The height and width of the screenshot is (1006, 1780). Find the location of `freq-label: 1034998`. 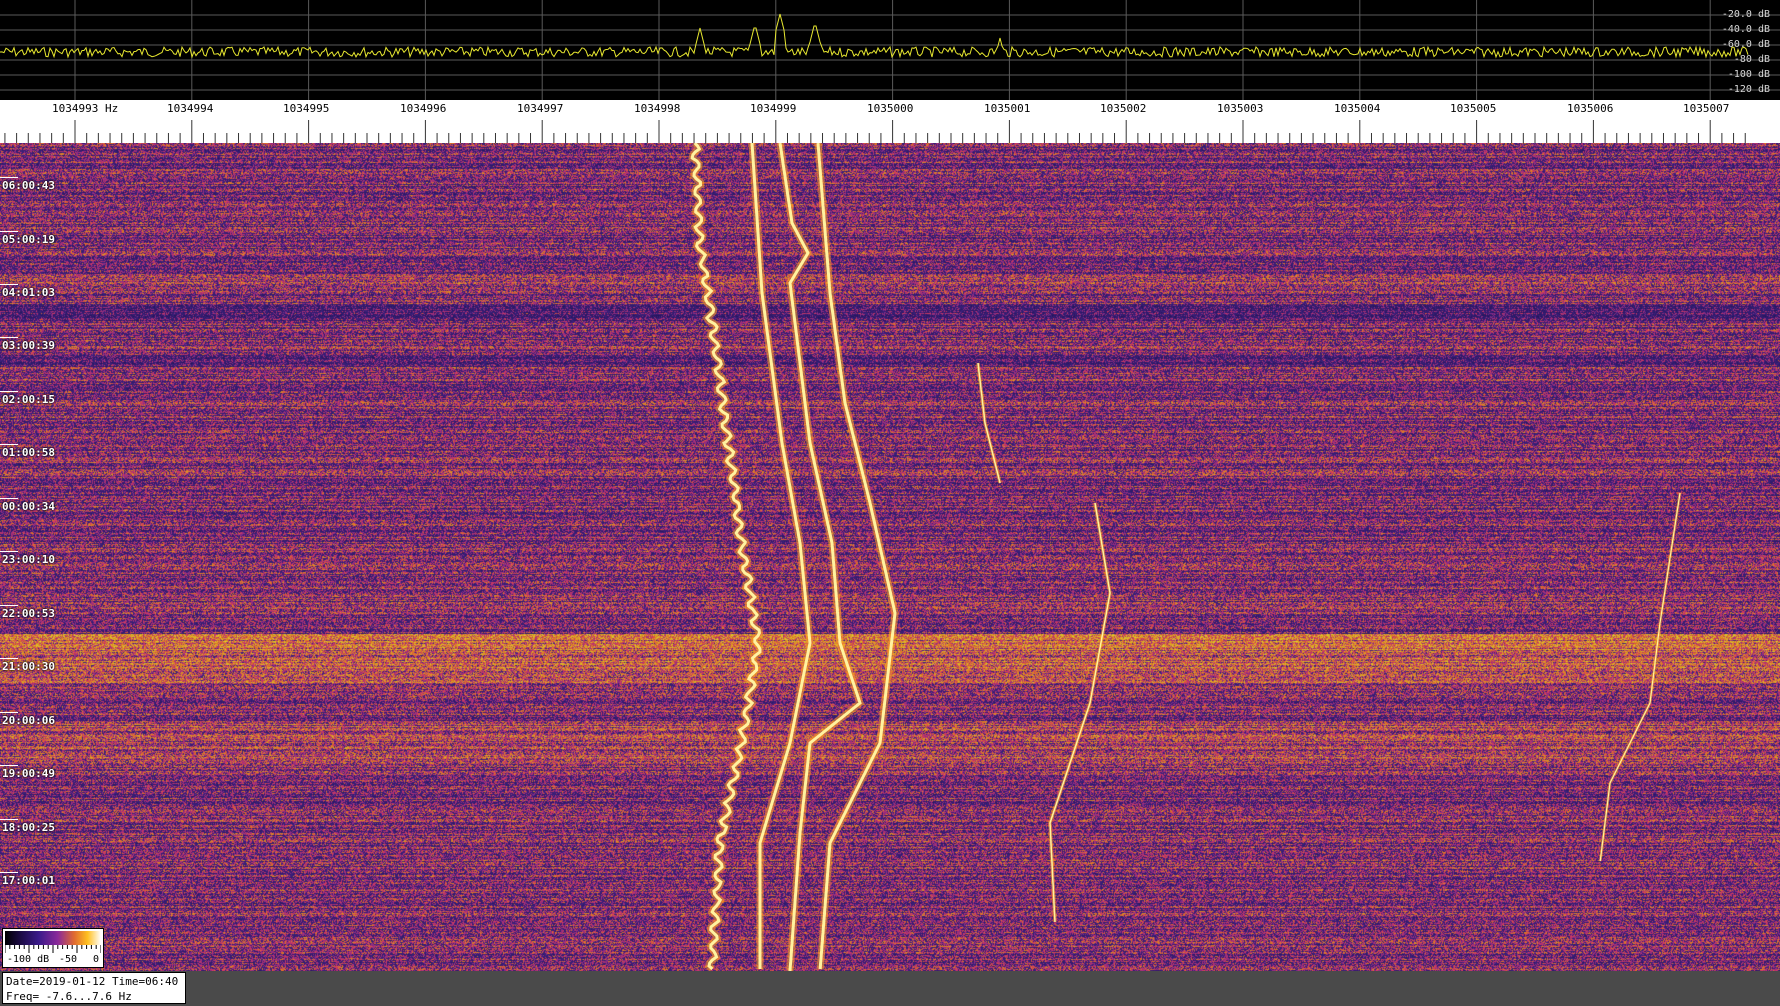

freq-label: 1034998 is located at coordinates (657, 108).